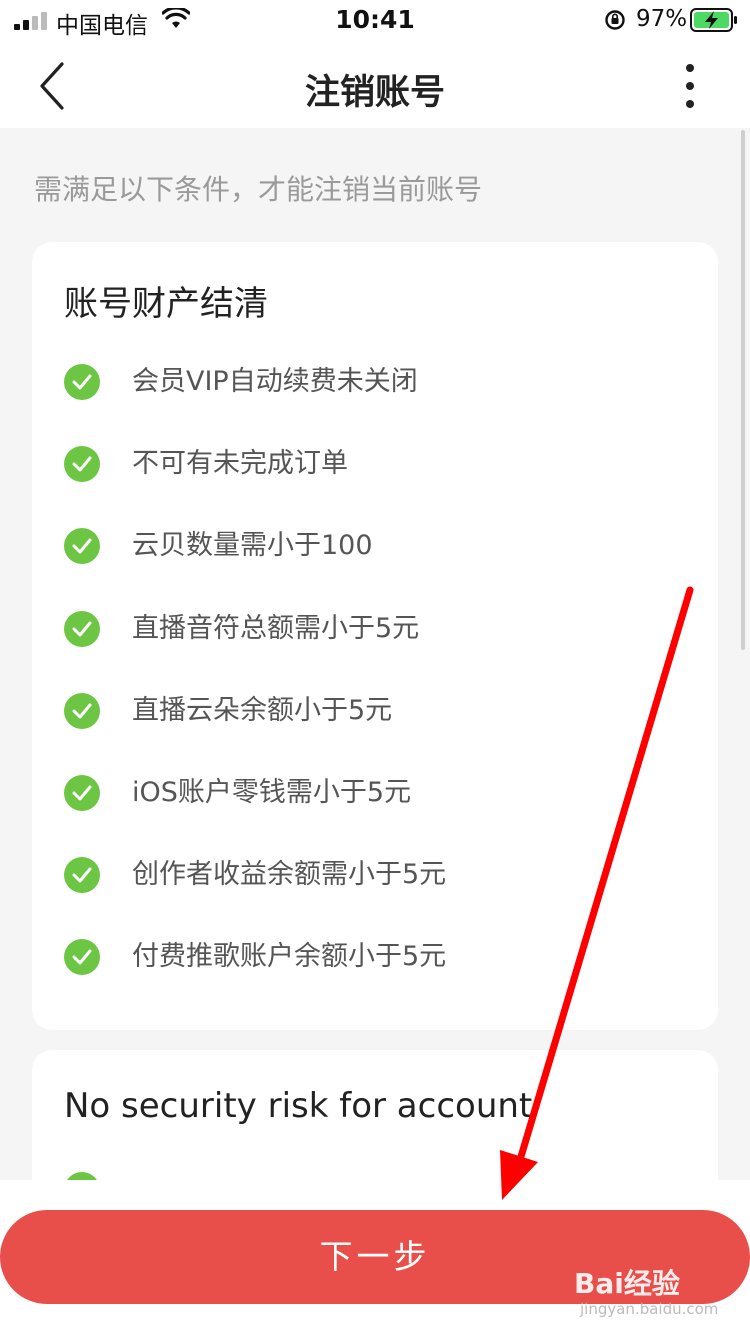 This screenshot has height=1334, width=750. What do you see at coordinates (166, 304) in the screenshot?
I see `section-title-assets: 账号财产结清` at bounding box center [166, 304].